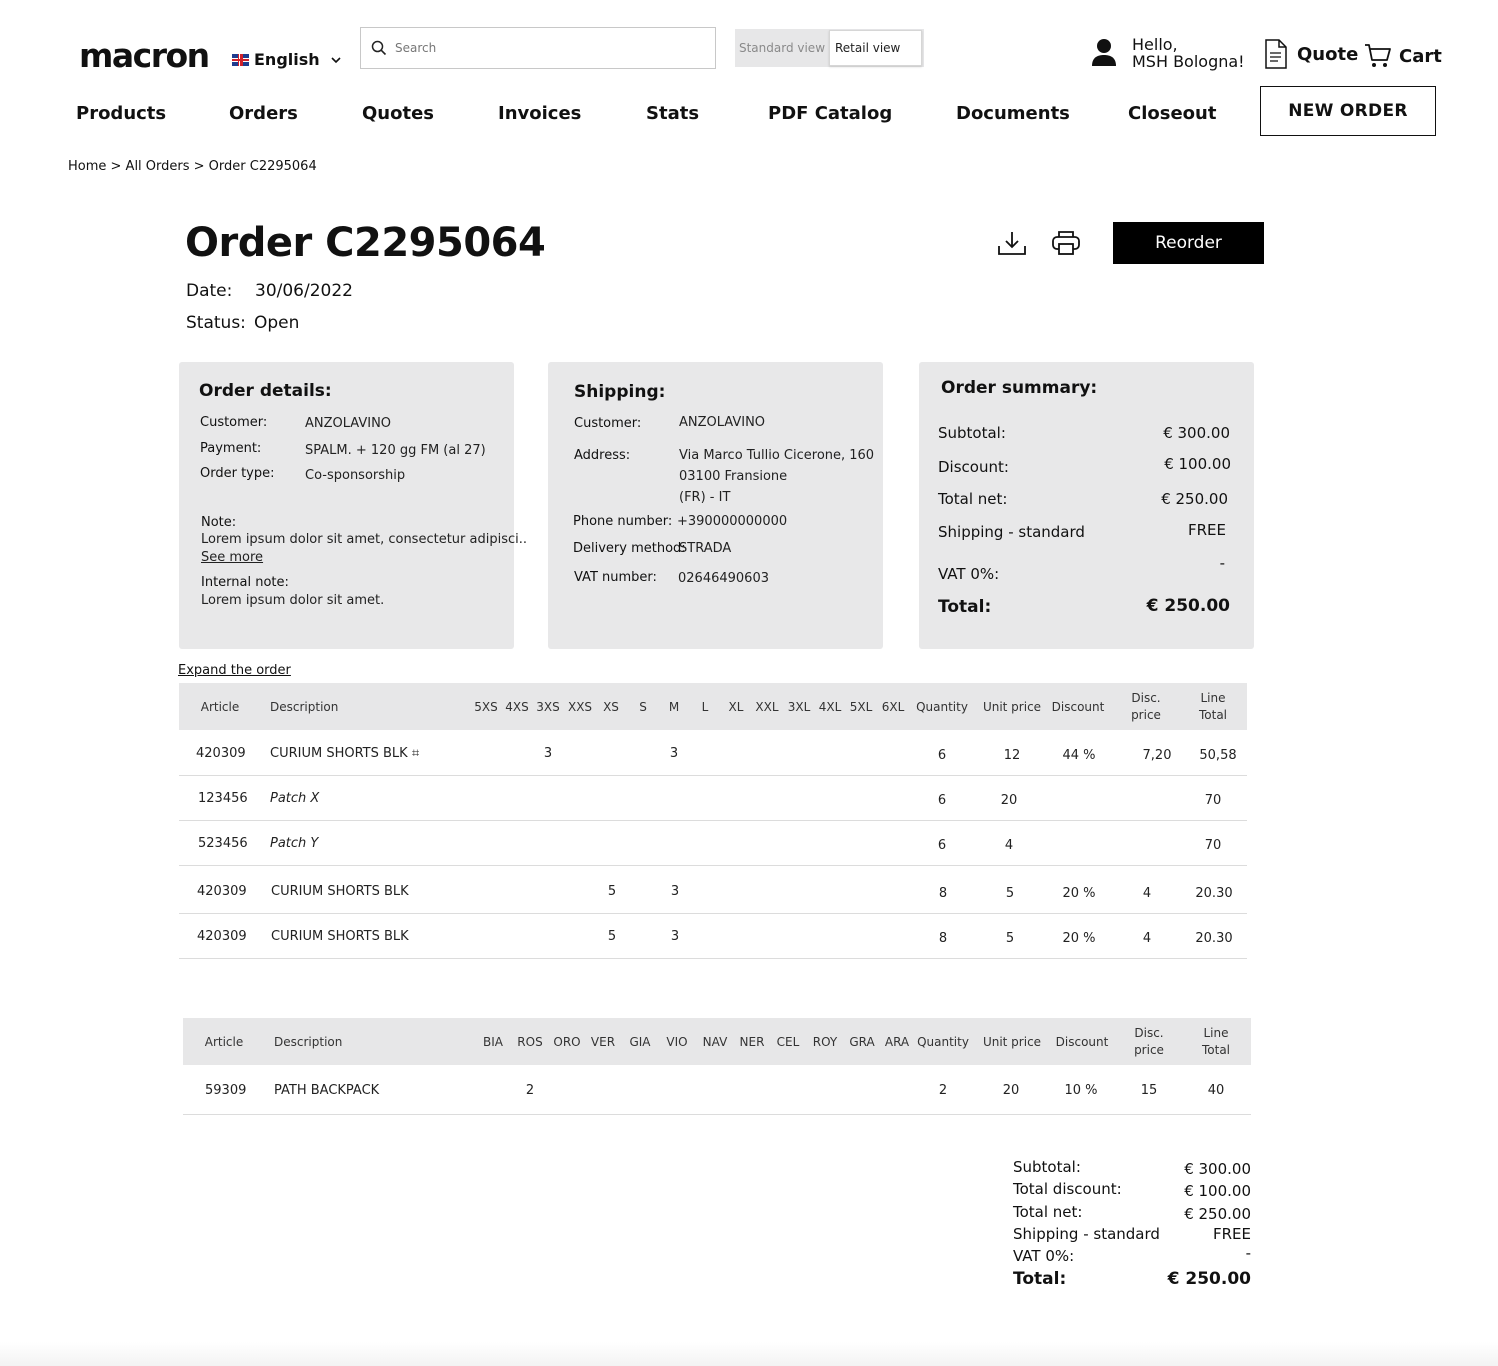 The width and height of the screenshot is (1498, 1366). Describe the element at coordinates (209, 291) in the screenshot. I see `date-label: Date:` at that location.